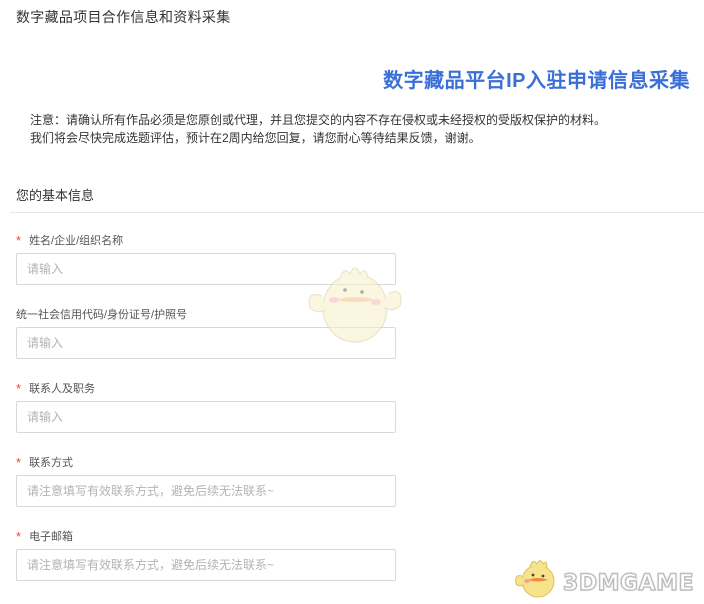 This screenshot has width=704, height=604. Describe the element at coordinates (51, 537) in the screenshot. I see `field-label-text: 电子邮箱` at that location.